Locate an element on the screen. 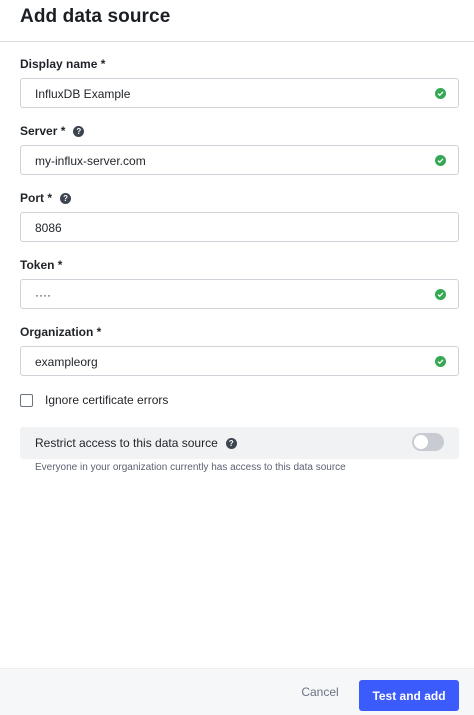  display-name-input: InfluxDB Example is located at coordinates (239, 93).